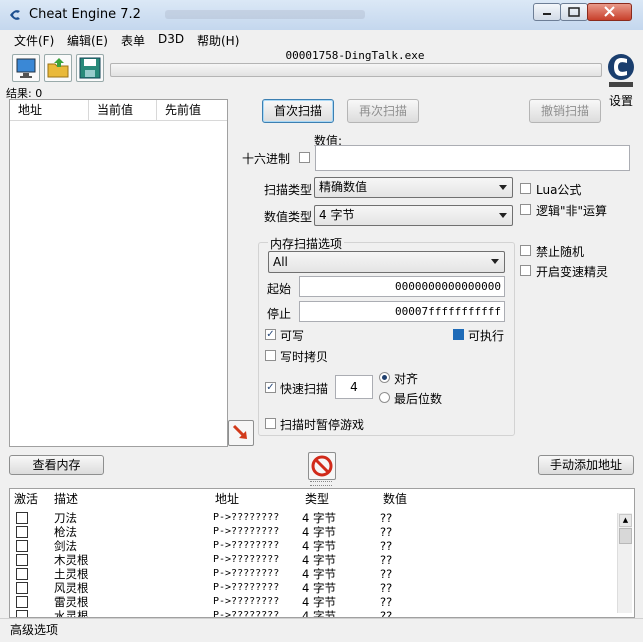 The height and width of the screenshot is (642, 643). I want to click on table-row: 土灵根 P->???????? 4 字节??, so click(314, 574).